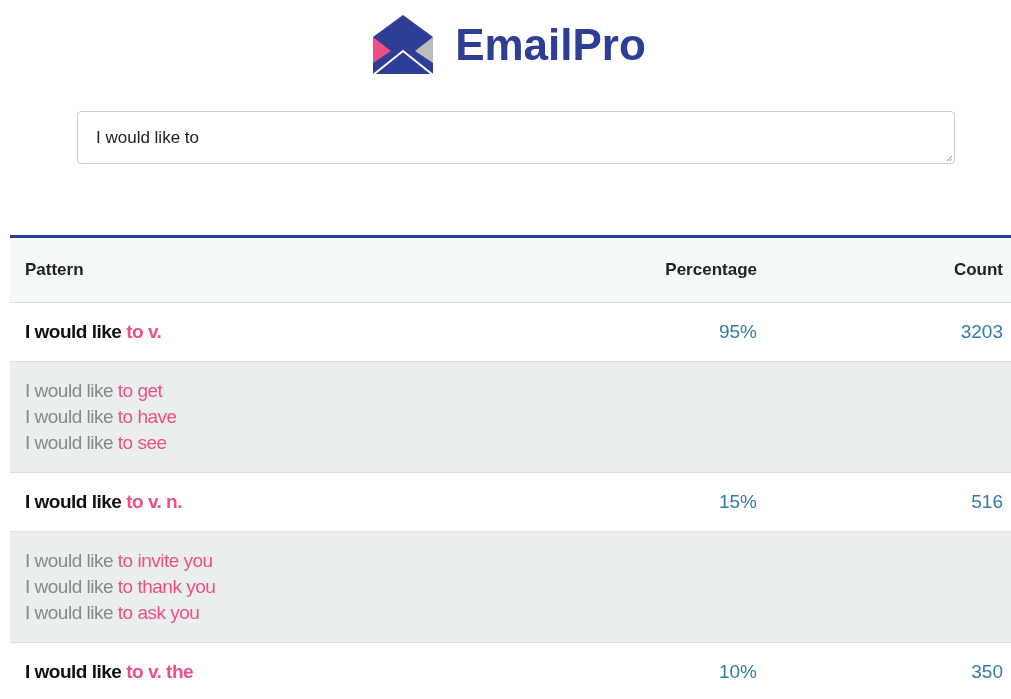 The height and width of the screenshot is (699, 1011). Describe the element at coordinates (109, 672) in the screenshot. I see `pattern-cell-text: I would like to v. the` at that location.